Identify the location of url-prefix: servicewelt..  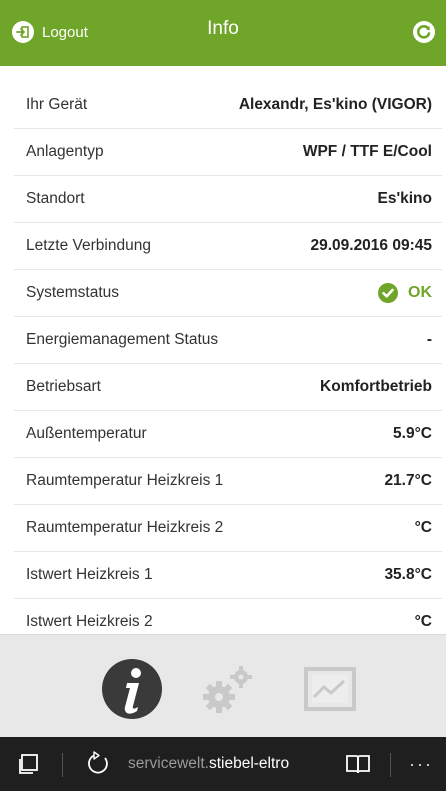
(168, 763).